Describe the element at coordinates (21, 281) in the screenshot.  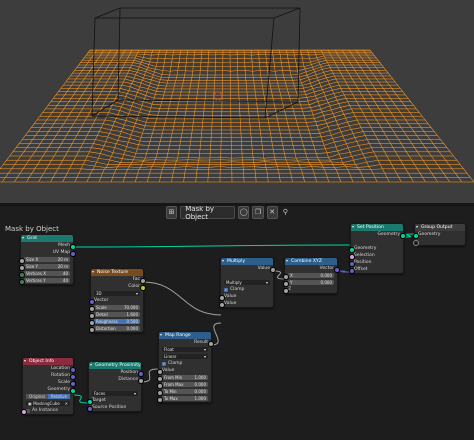
I see `integer-socket` at that location.